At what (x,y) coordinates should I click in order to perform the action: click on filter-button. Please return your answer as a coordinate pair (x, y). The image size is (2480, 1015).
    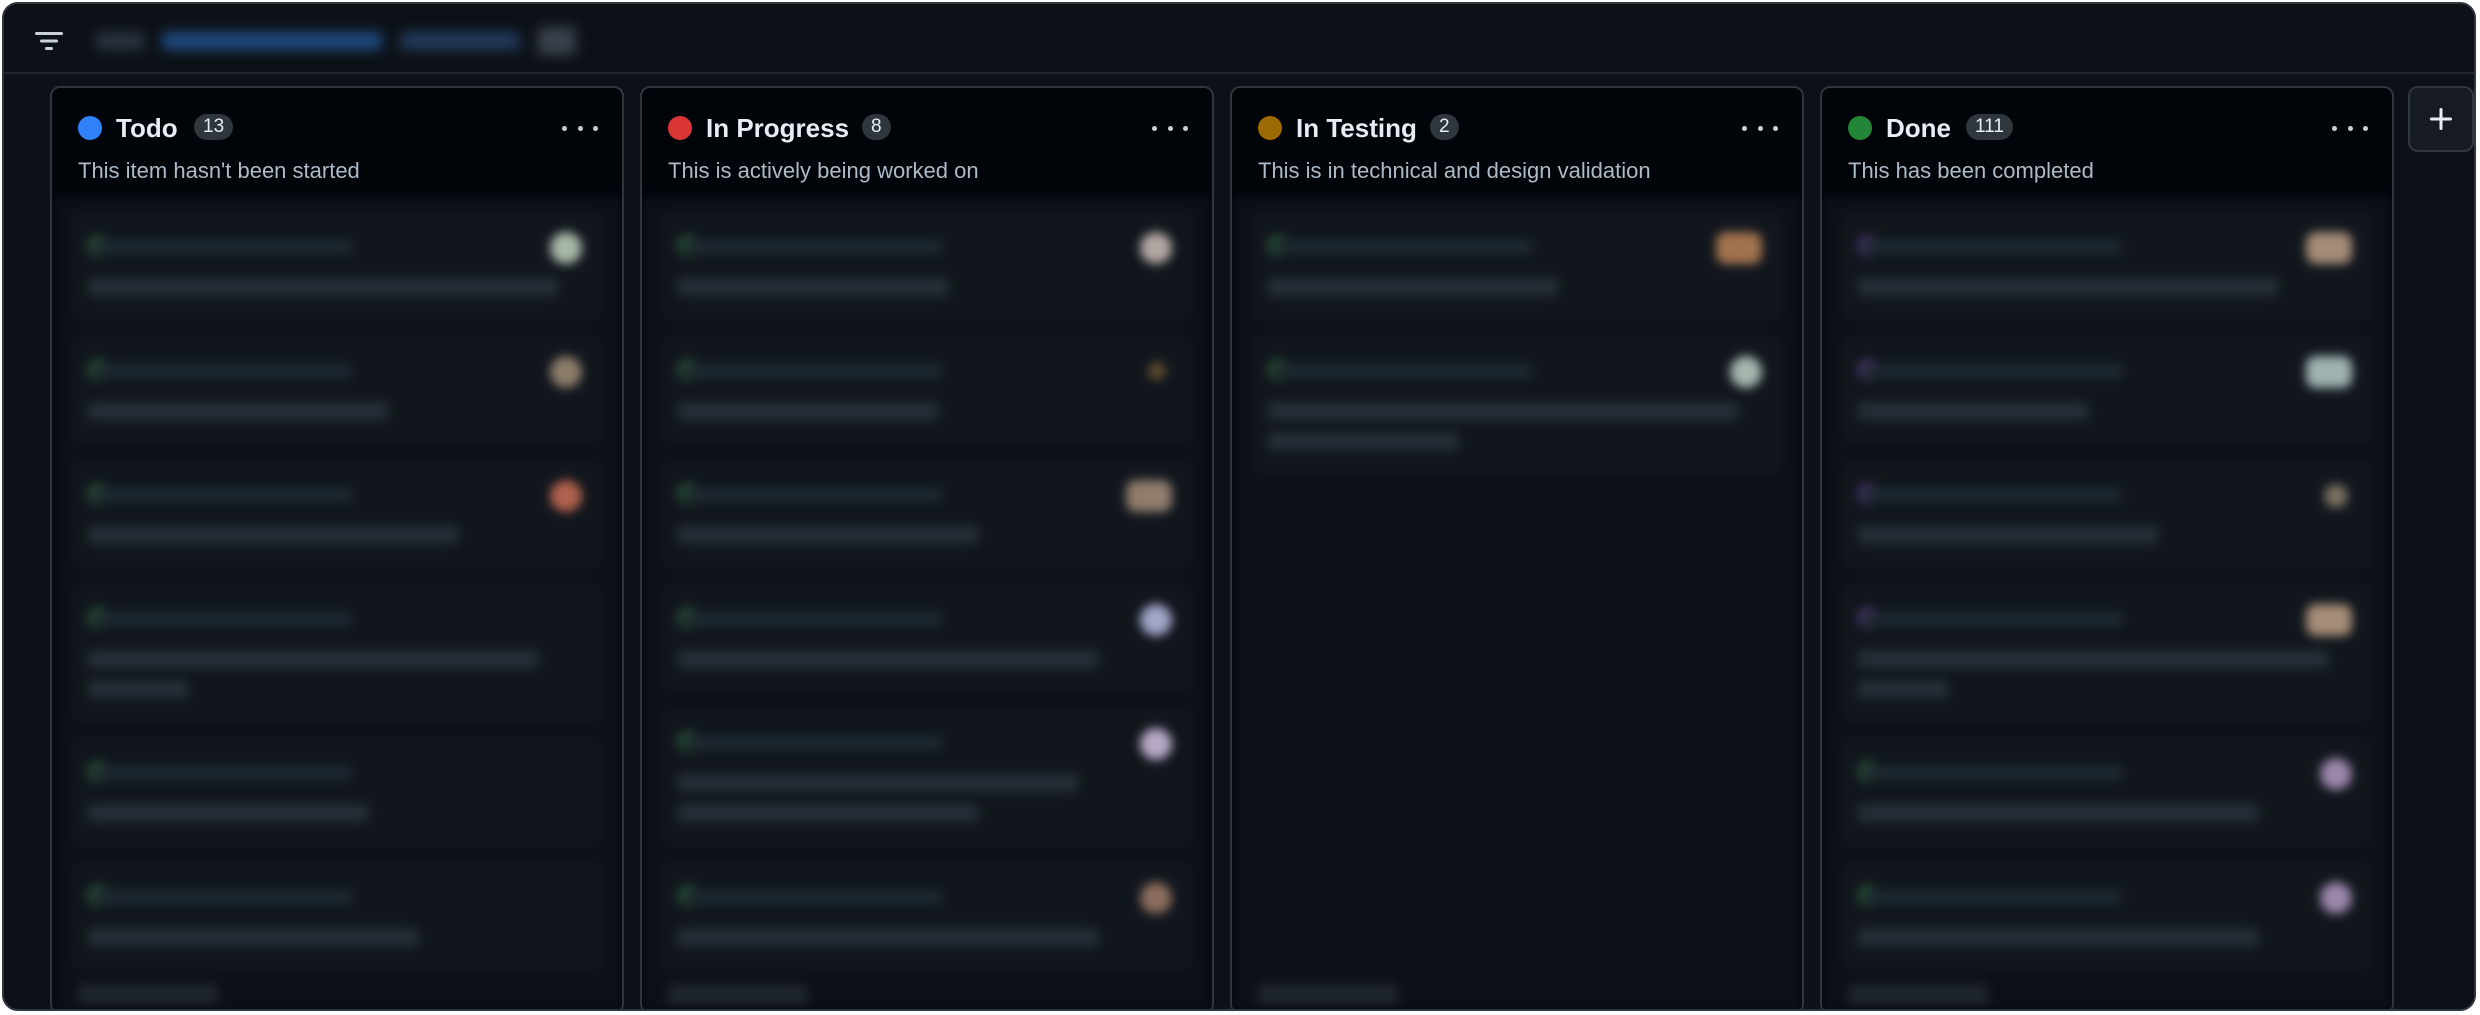
    Looking at the image, I should click on (49, 41).